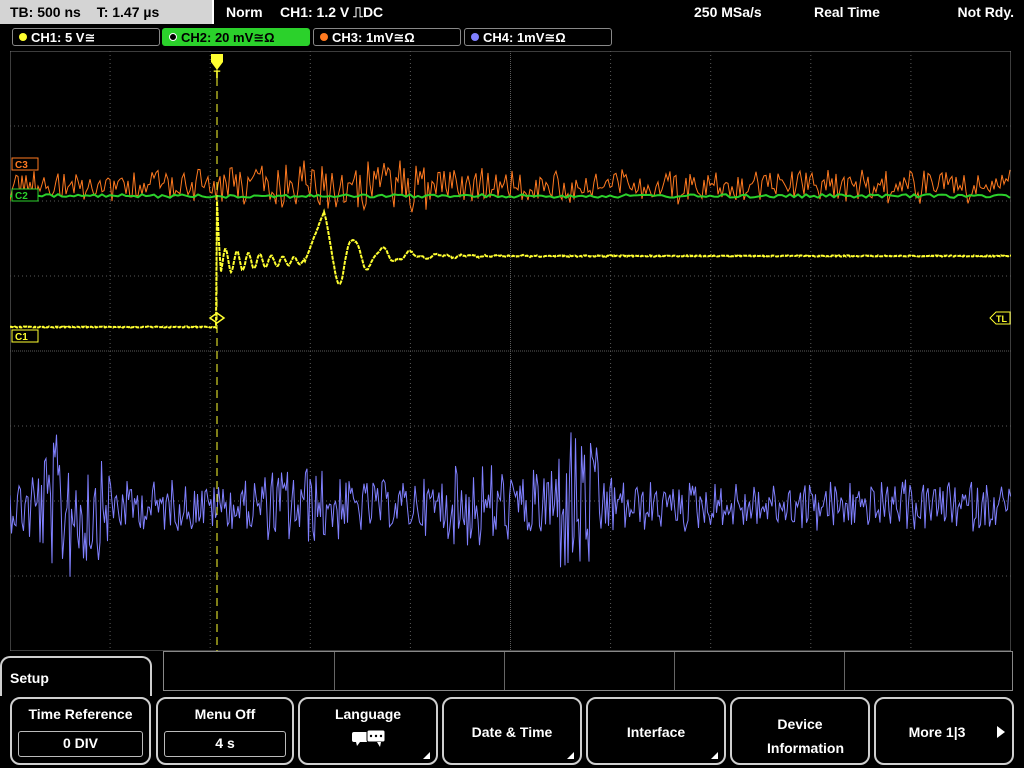 This screenshot has width=1024, height=768. What do you see at coordinates (373, 37) in the screenshot?
I see `channel-3-label: CH3: 1mV≅Ω` at bounding box center [373, 37].